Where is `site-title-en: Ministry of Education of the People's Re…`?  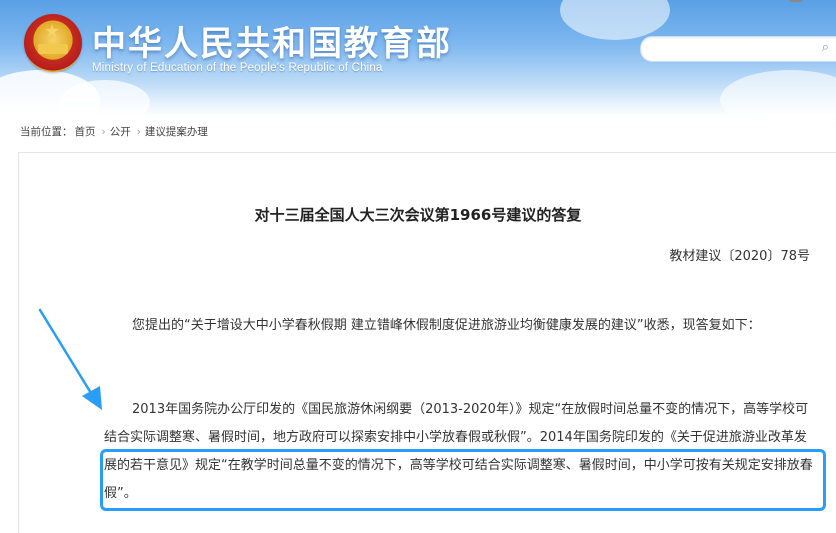
site-title-en: Ministry of Education of the People's Re… is located at coordinates (237, 68).